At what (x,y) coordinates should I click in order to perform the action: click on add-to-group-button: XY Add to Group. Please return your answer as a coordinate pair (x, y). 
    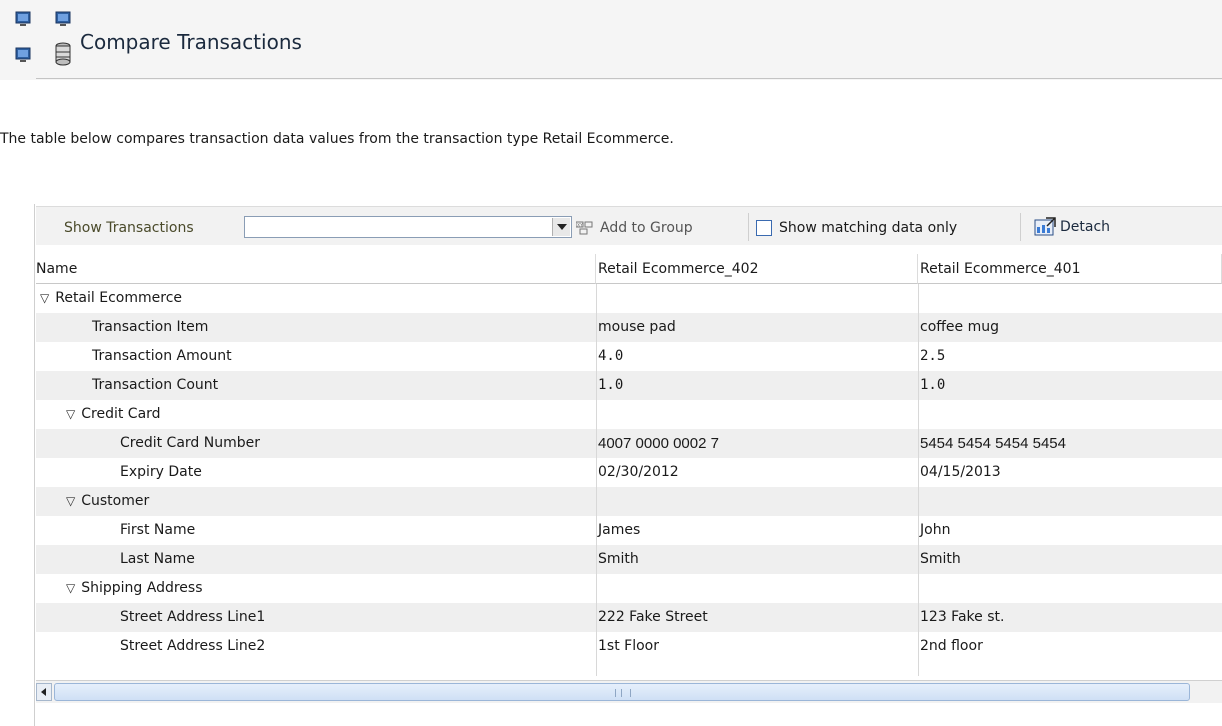
    Looking at the image, I should click on (634, 228).